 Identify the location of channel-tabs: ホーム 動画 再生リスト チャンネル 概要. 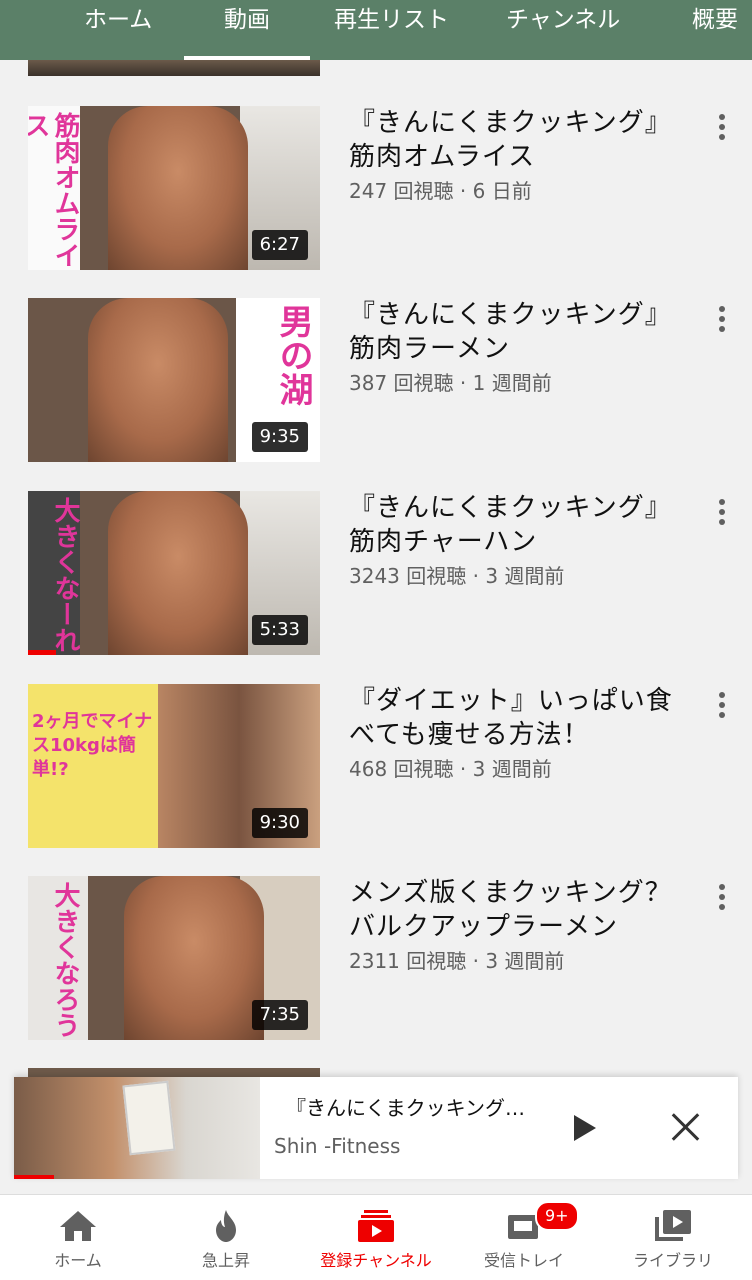
(376, 30).